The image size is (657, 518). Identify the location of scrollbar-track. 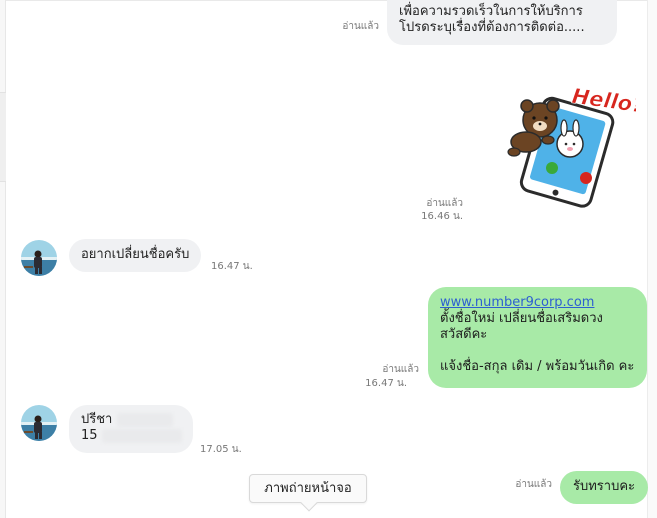
(652, 259).